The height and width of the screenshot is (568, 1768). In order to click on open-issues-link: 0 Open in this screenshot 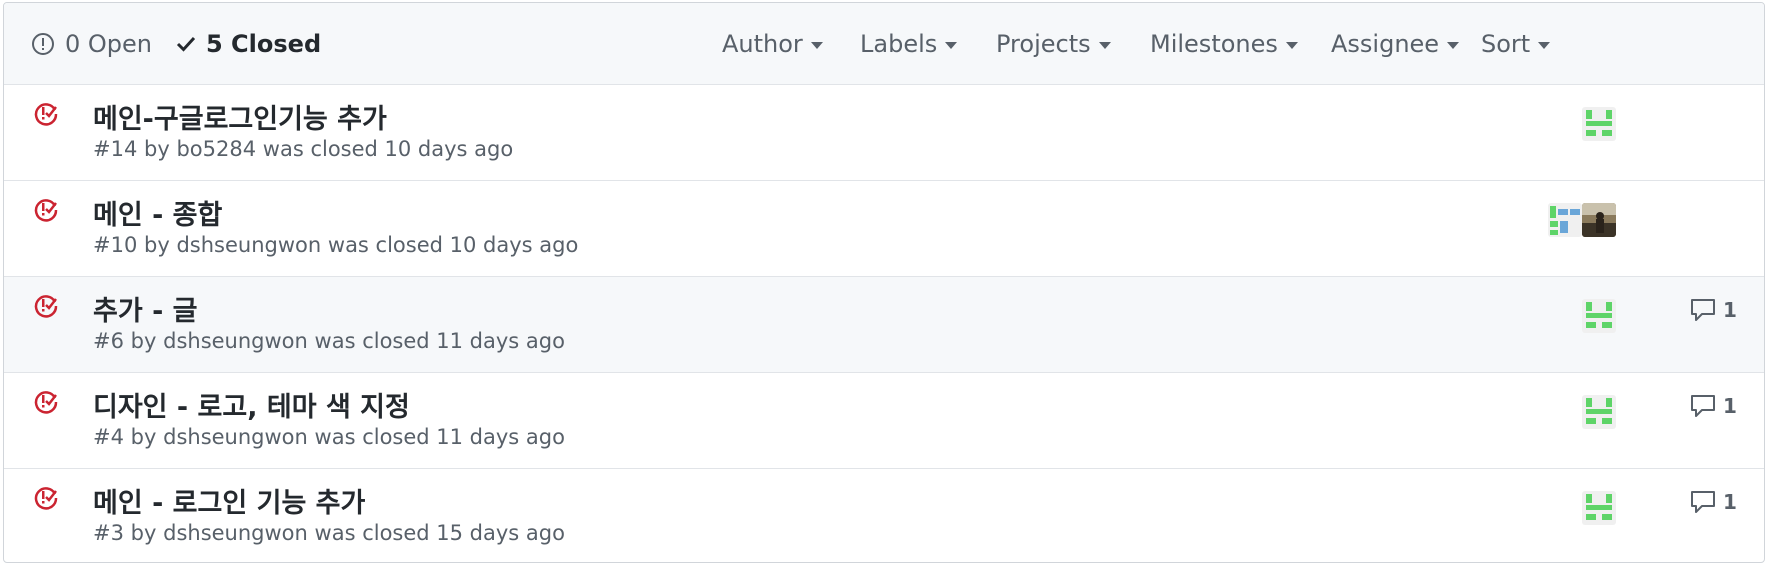, I will do `click(91, 44)`.